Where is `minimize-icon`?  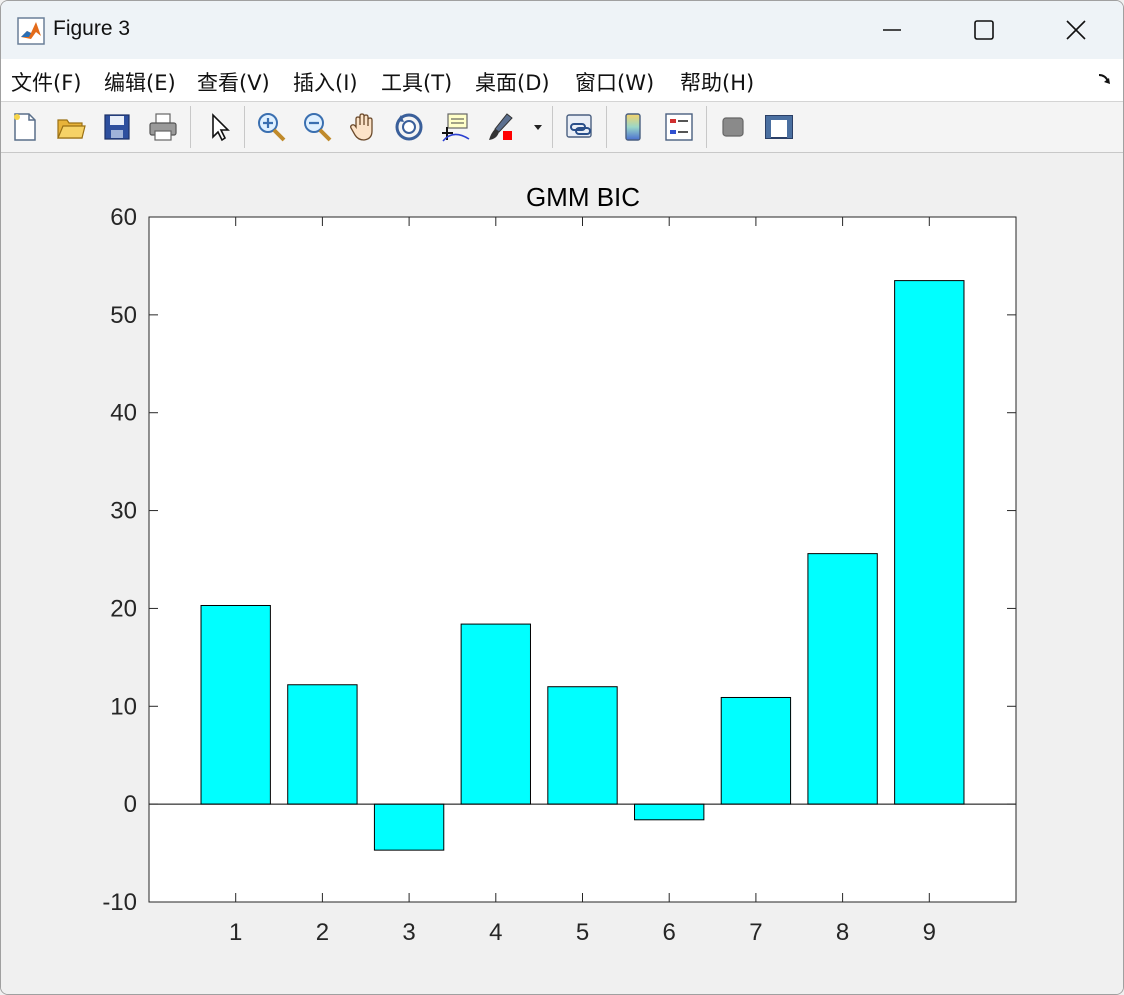 minimize-icon is located at coordinates (892, 30).